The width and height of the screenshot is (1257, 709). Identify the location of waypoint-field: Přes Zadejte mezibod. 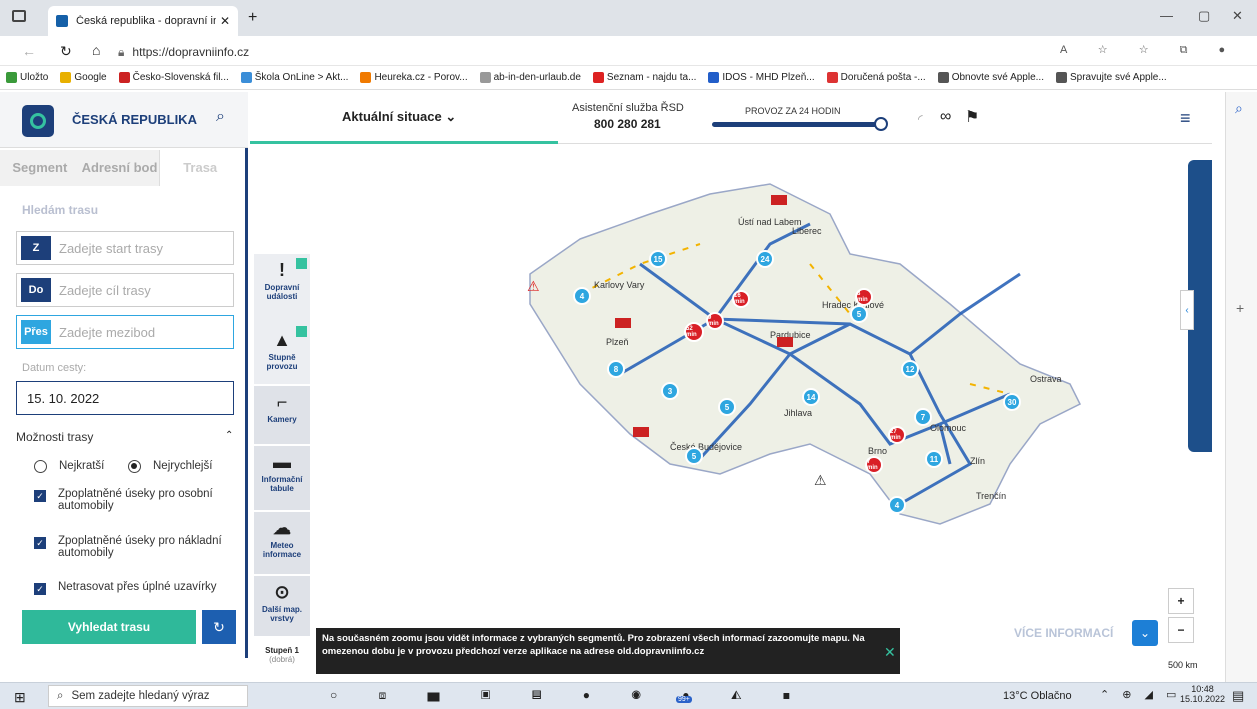
(125, 332).